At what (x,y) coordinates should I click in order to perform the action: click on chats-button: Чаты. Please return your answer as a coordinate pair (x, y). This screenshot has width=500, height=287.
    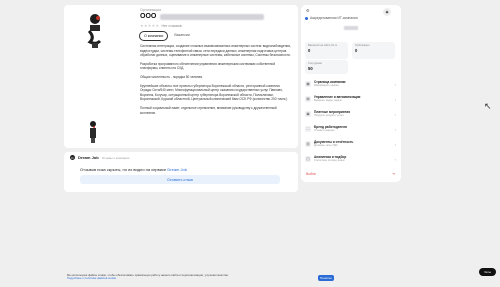
    Looking at the image, I should click on (487, 272).